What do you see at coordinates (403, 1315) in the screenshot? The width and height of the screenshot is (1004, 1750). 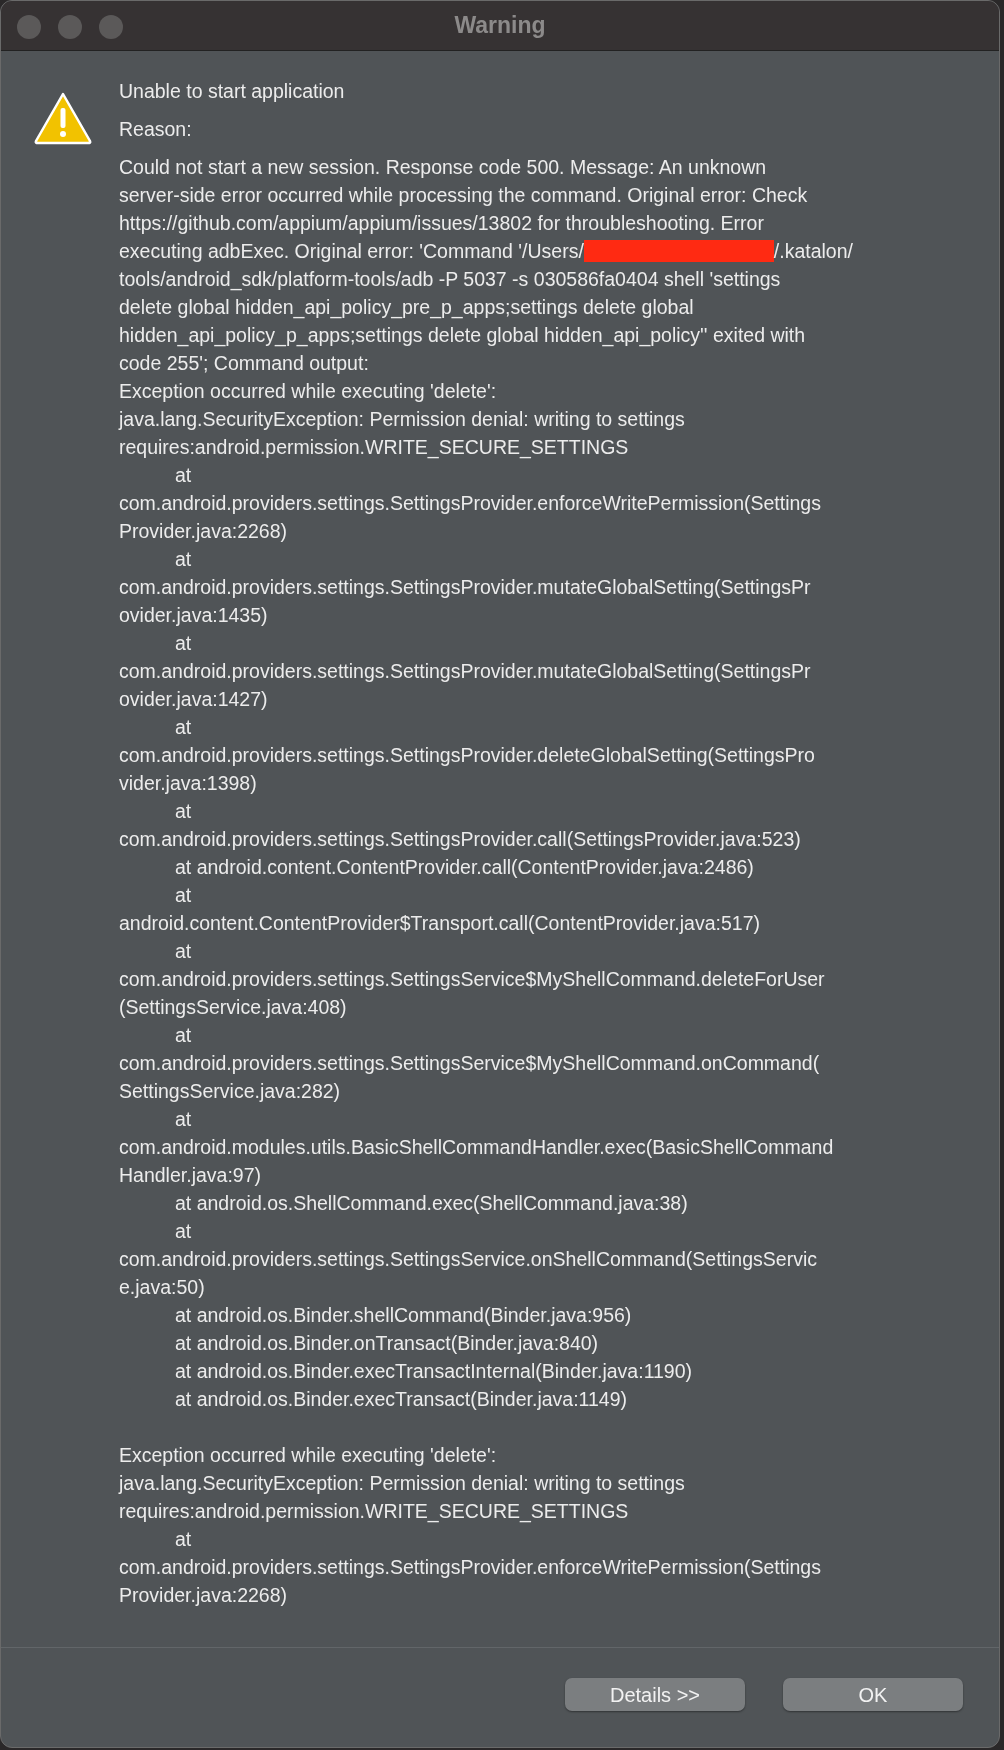 I see `message-line: at android.os.Binder.shellCommand(Binder.java:956)` at bounding box center [403, 1315].